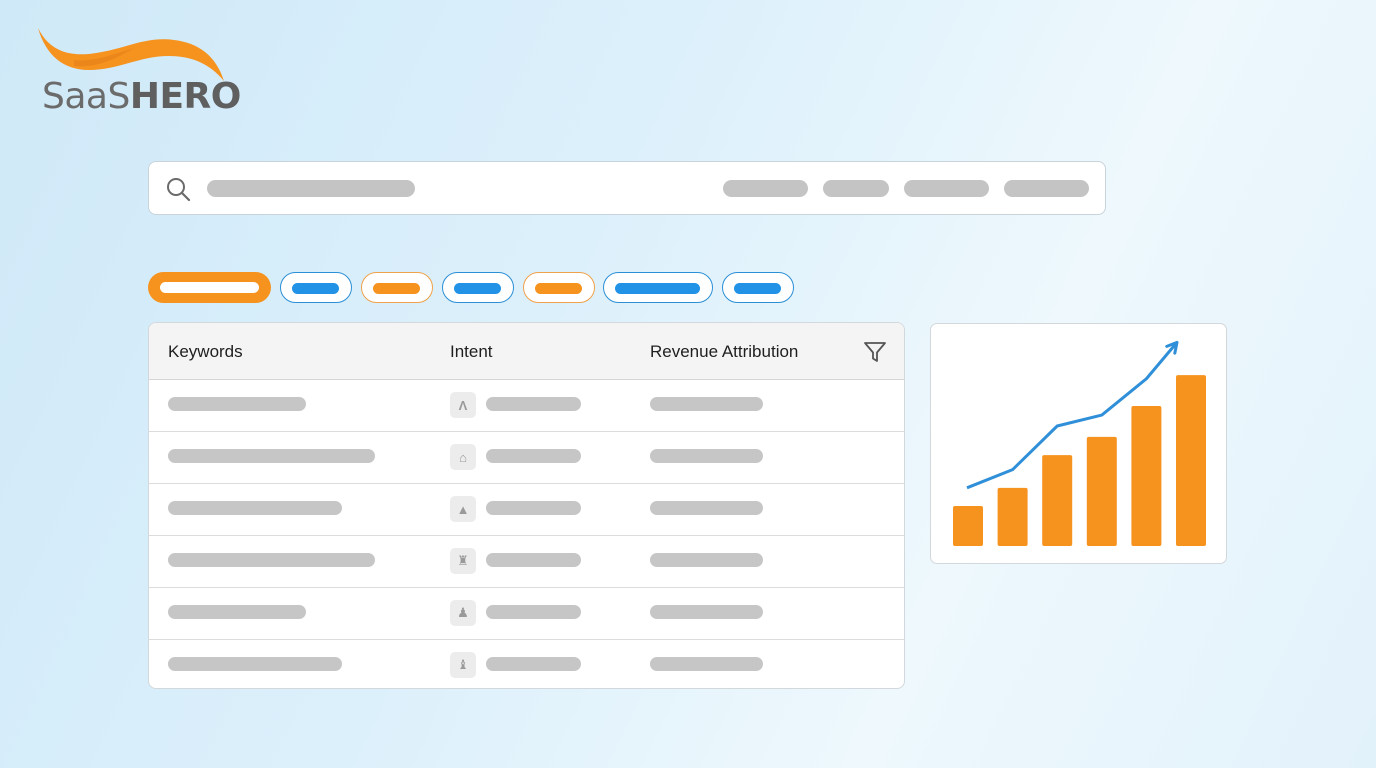  I want to click on brand-name-part2: HERO, so click(185, 96).